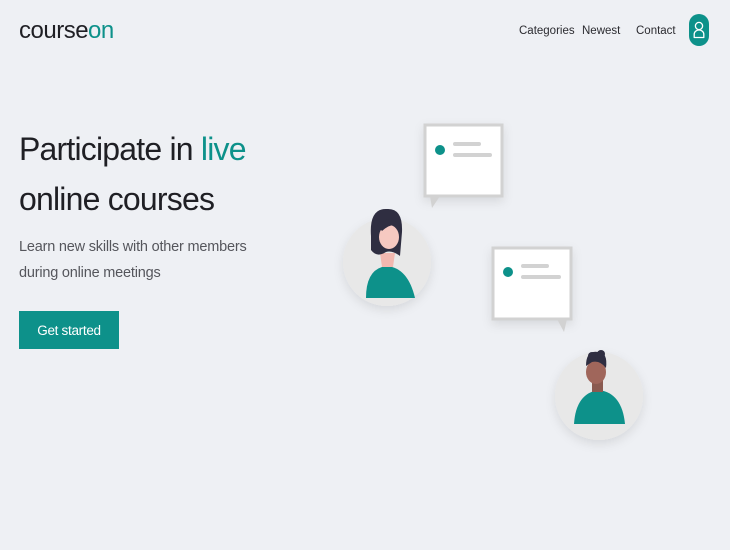 The height and width of the screenshot is (550, 730). I want to click on person-outline-icon, so click(699, 30).